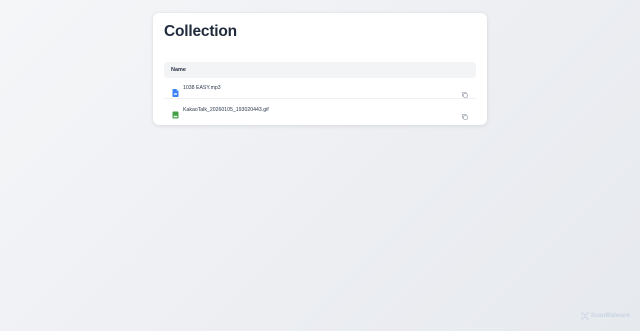 Image resolution: width=640 pixels, height=331 pixels. I want to click on table-row: KakaoTalk_20260105_193020443.gif, so click(320, 109).